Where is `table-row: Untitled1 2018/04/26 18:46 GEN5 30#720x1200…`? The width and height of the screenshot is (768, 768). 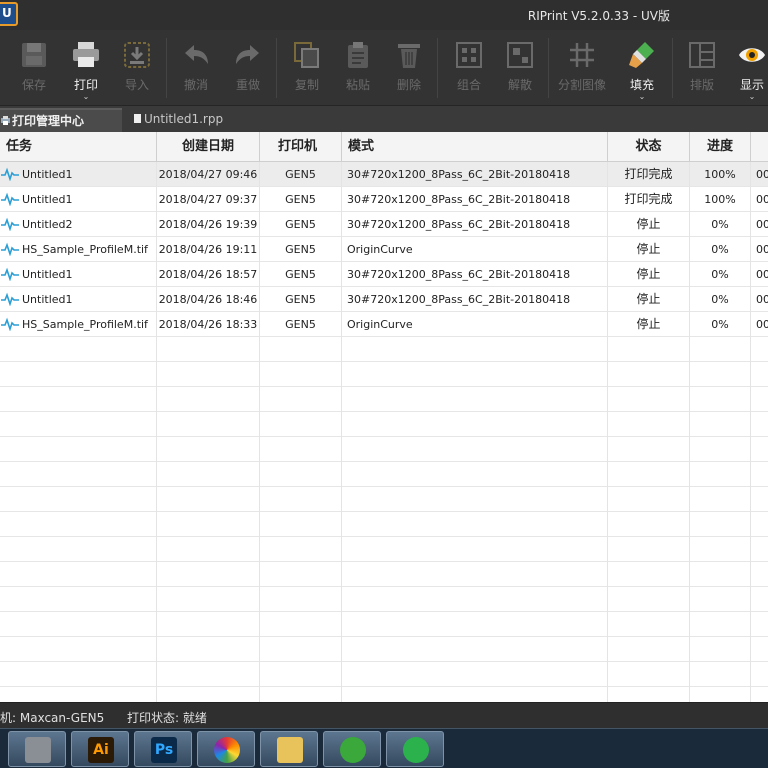 table-row: Untitled1 2018/04/26 18:46 GEN5 30#720x1200… is located at coordinates (384, 299).